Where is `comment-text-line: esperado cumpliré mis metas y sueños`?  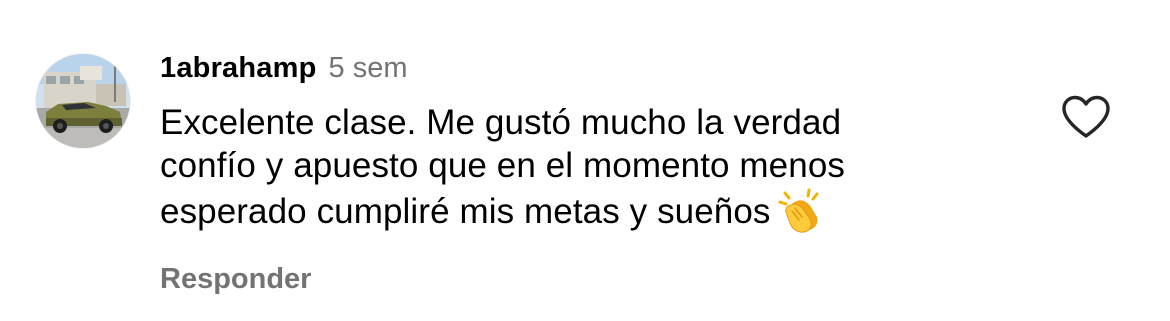
comment-text-line: esperado cumpliré mis metas y sueños is located at coordinates (600, 210).